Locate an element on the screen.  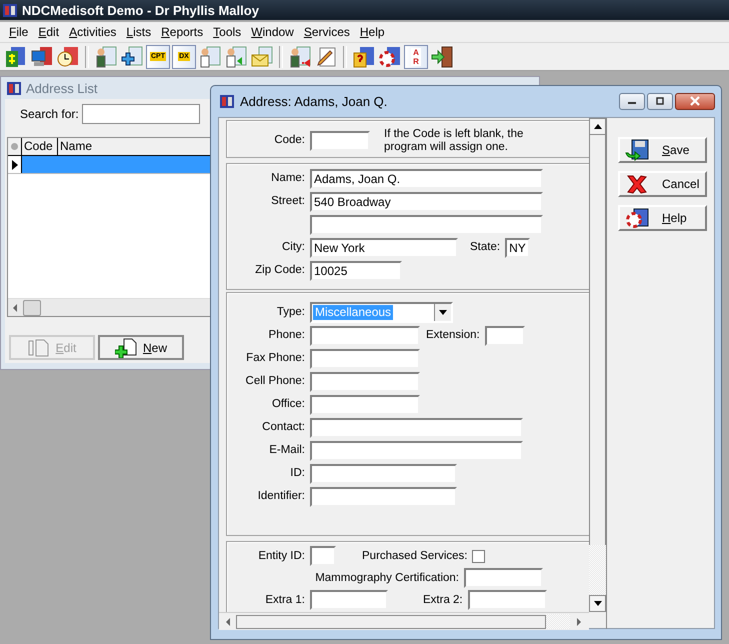
horizontal-scrollbar is located at coordinates (404, 621).